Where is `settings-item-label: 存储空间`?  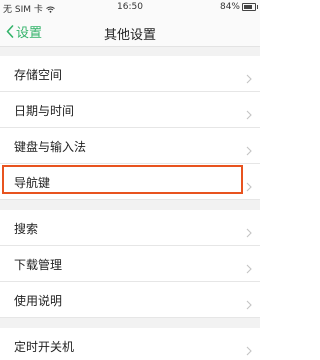
settings-item-label: 存储空间 is located at coordinates (38, 75).